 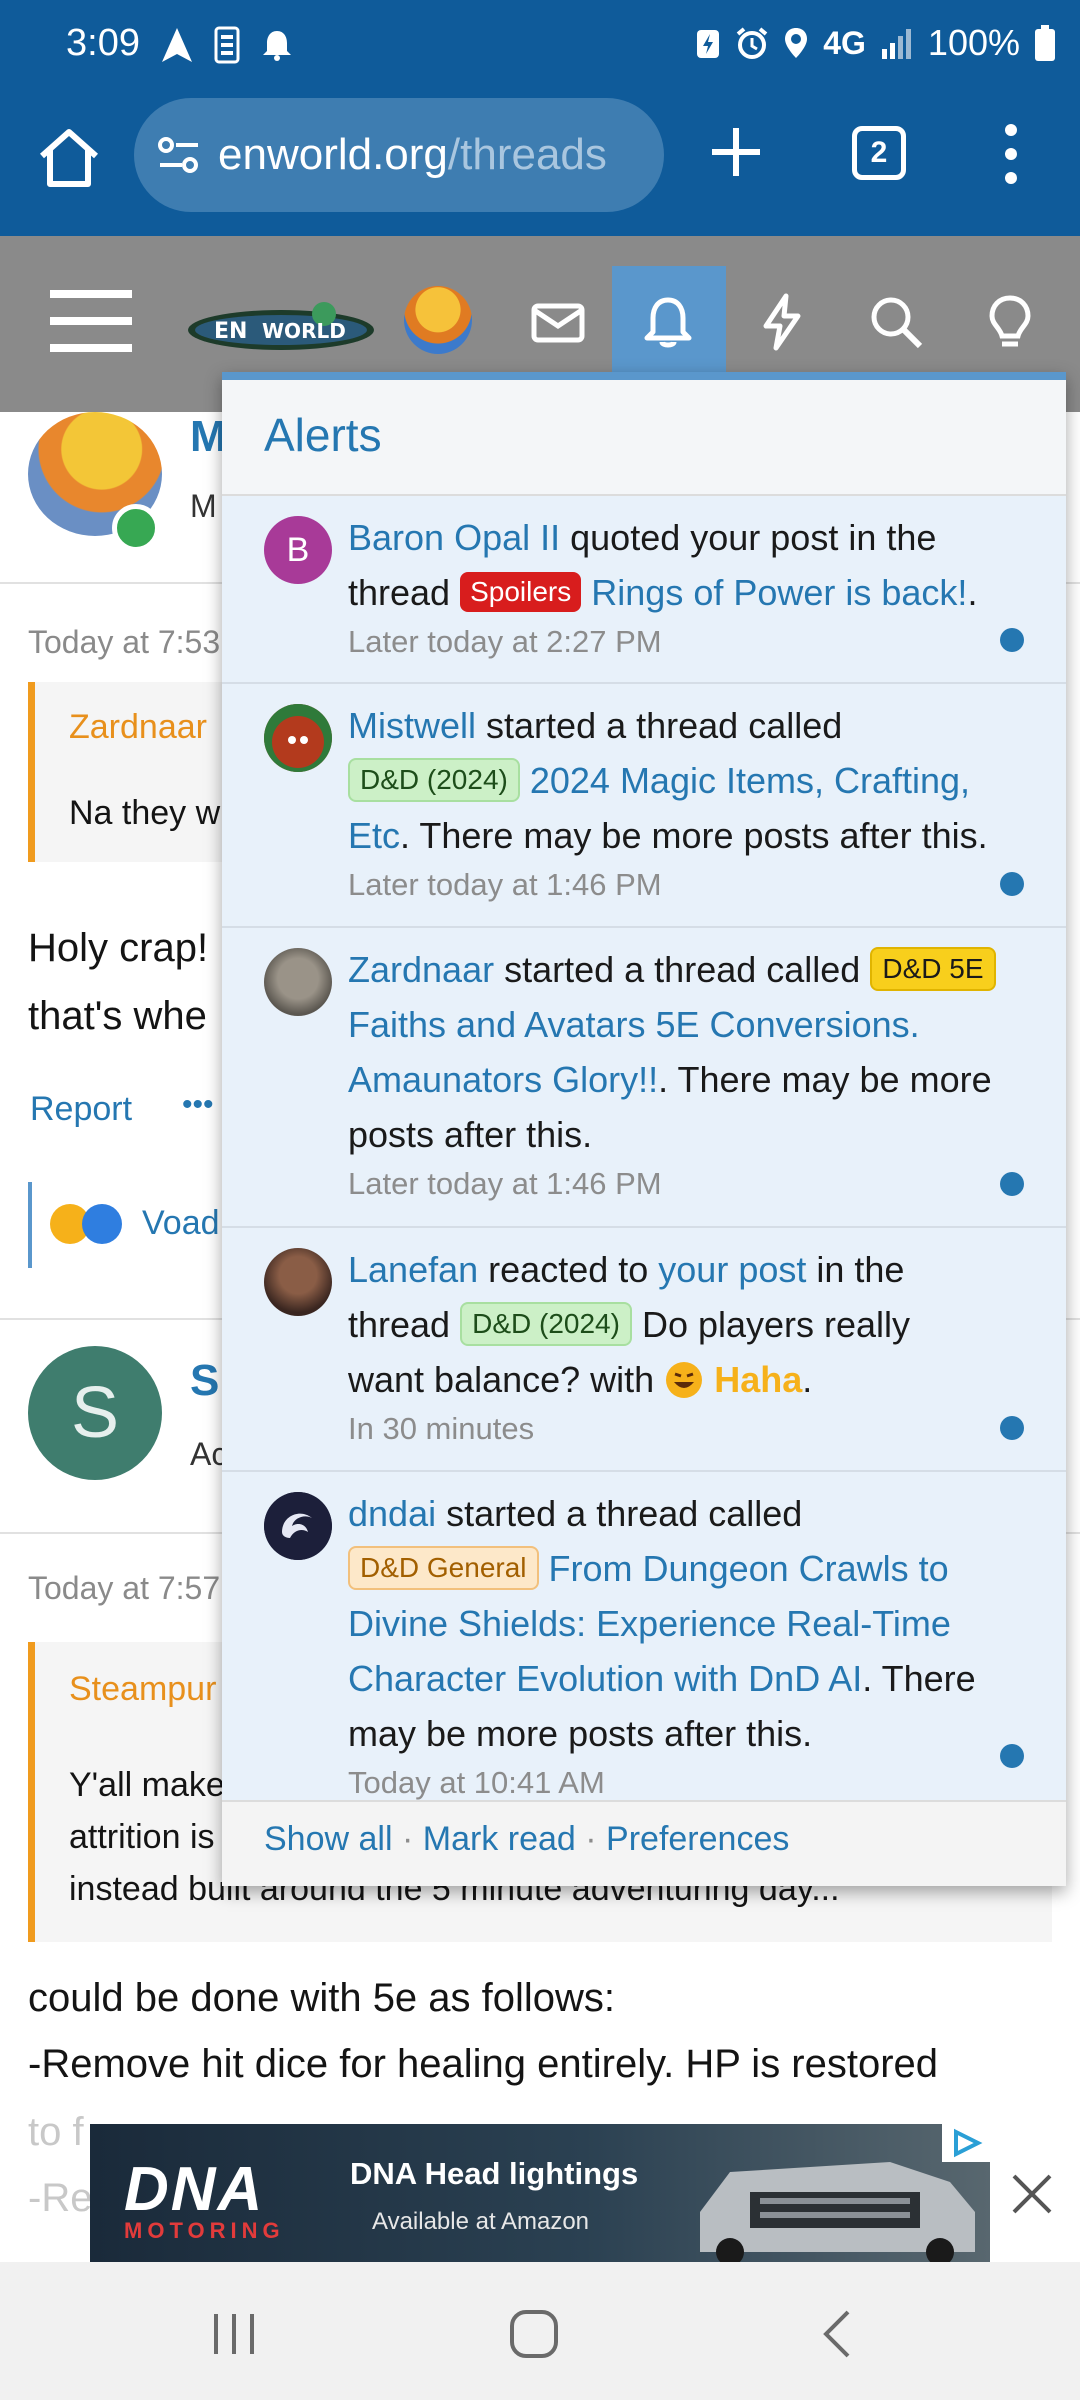 What do you see at coordinates (230, 331) in the screenshot?
I see `svg-text: EN` at bounding box center [230, 331].